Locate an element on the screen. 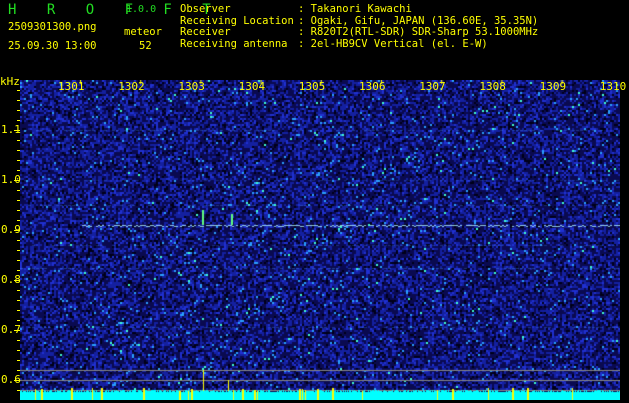  info-row: Observer: Takanori Kawachi is located at coordinates (296, 9).